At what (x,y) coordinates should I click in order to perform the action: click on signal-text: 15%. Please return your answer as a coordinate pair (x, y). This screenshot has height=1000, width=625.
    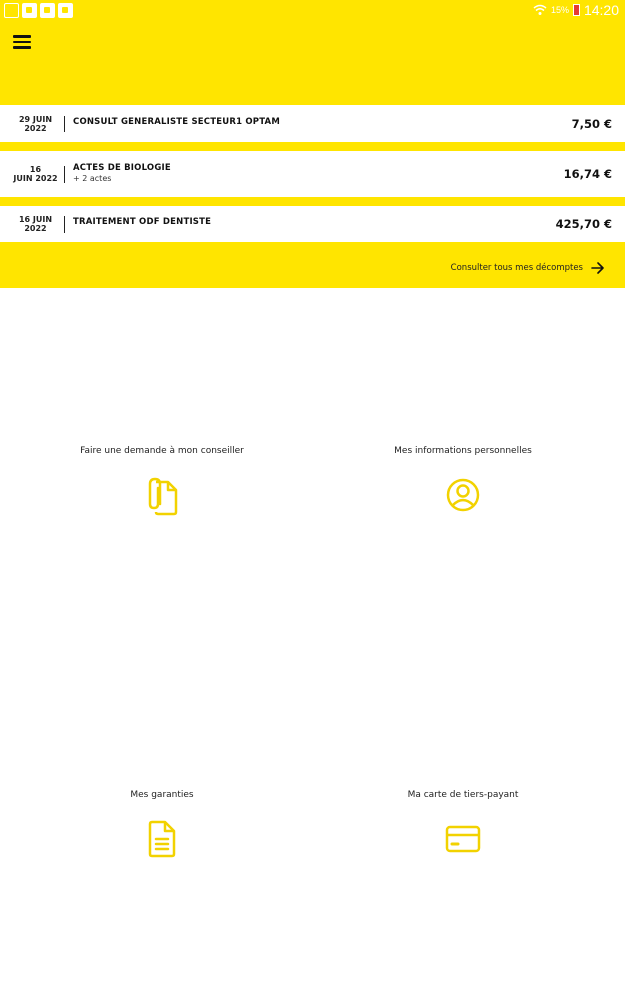
    Looking at the image, I should click on (559, 10).